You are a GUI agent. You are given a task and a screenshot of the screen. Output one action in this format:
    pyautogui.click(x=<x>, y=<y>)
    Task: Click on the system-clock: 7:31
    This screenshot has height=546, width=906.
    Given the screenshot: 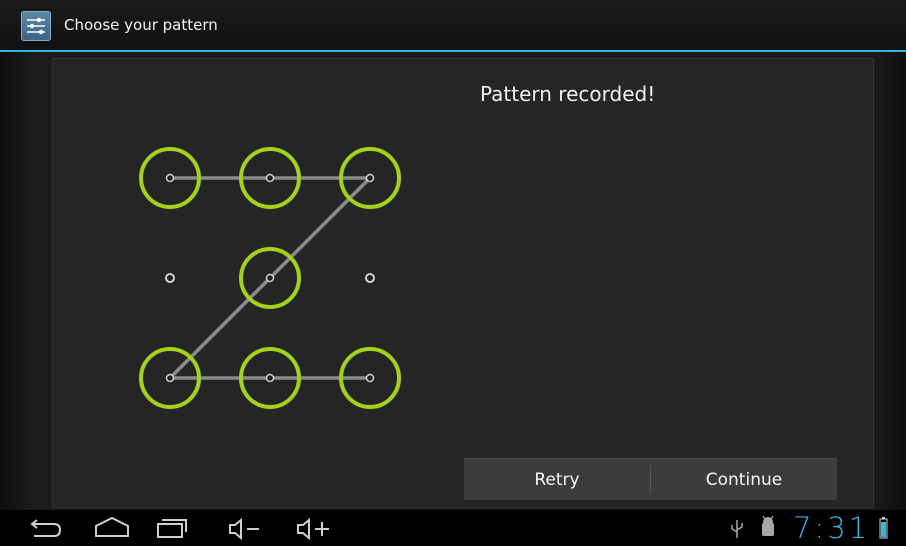 What is the action you would take?
    pyautogui.click(x=832, y=528)
    